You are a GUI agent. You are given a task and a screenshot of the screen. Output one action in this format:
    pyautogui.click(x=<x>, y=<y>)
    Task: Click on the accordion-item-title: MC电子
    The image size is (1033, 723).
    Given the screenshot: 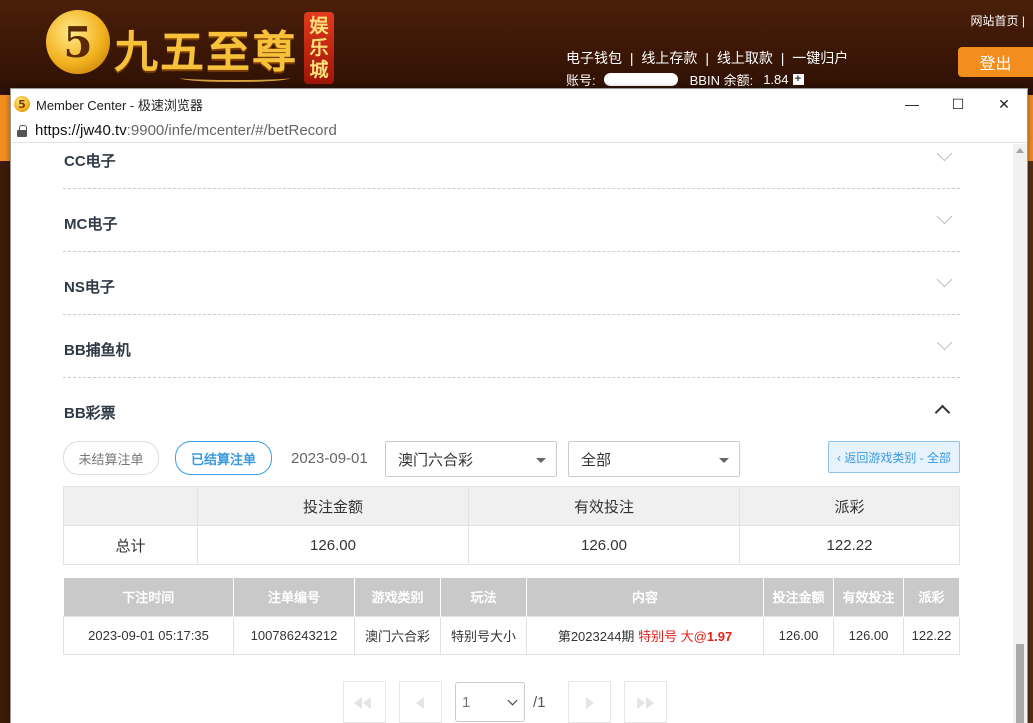 What is the action you would take?
    pyautogui.click(x=91, y=224)
    